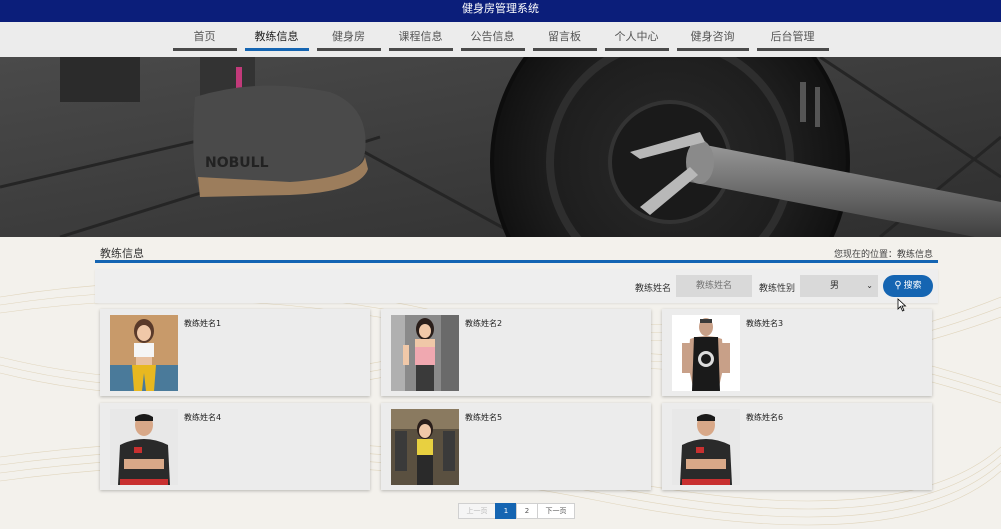  Describe the element at coordinates (492, 39) in the screenshot. I see `nav-item-announcements: 公告信息` at that location.